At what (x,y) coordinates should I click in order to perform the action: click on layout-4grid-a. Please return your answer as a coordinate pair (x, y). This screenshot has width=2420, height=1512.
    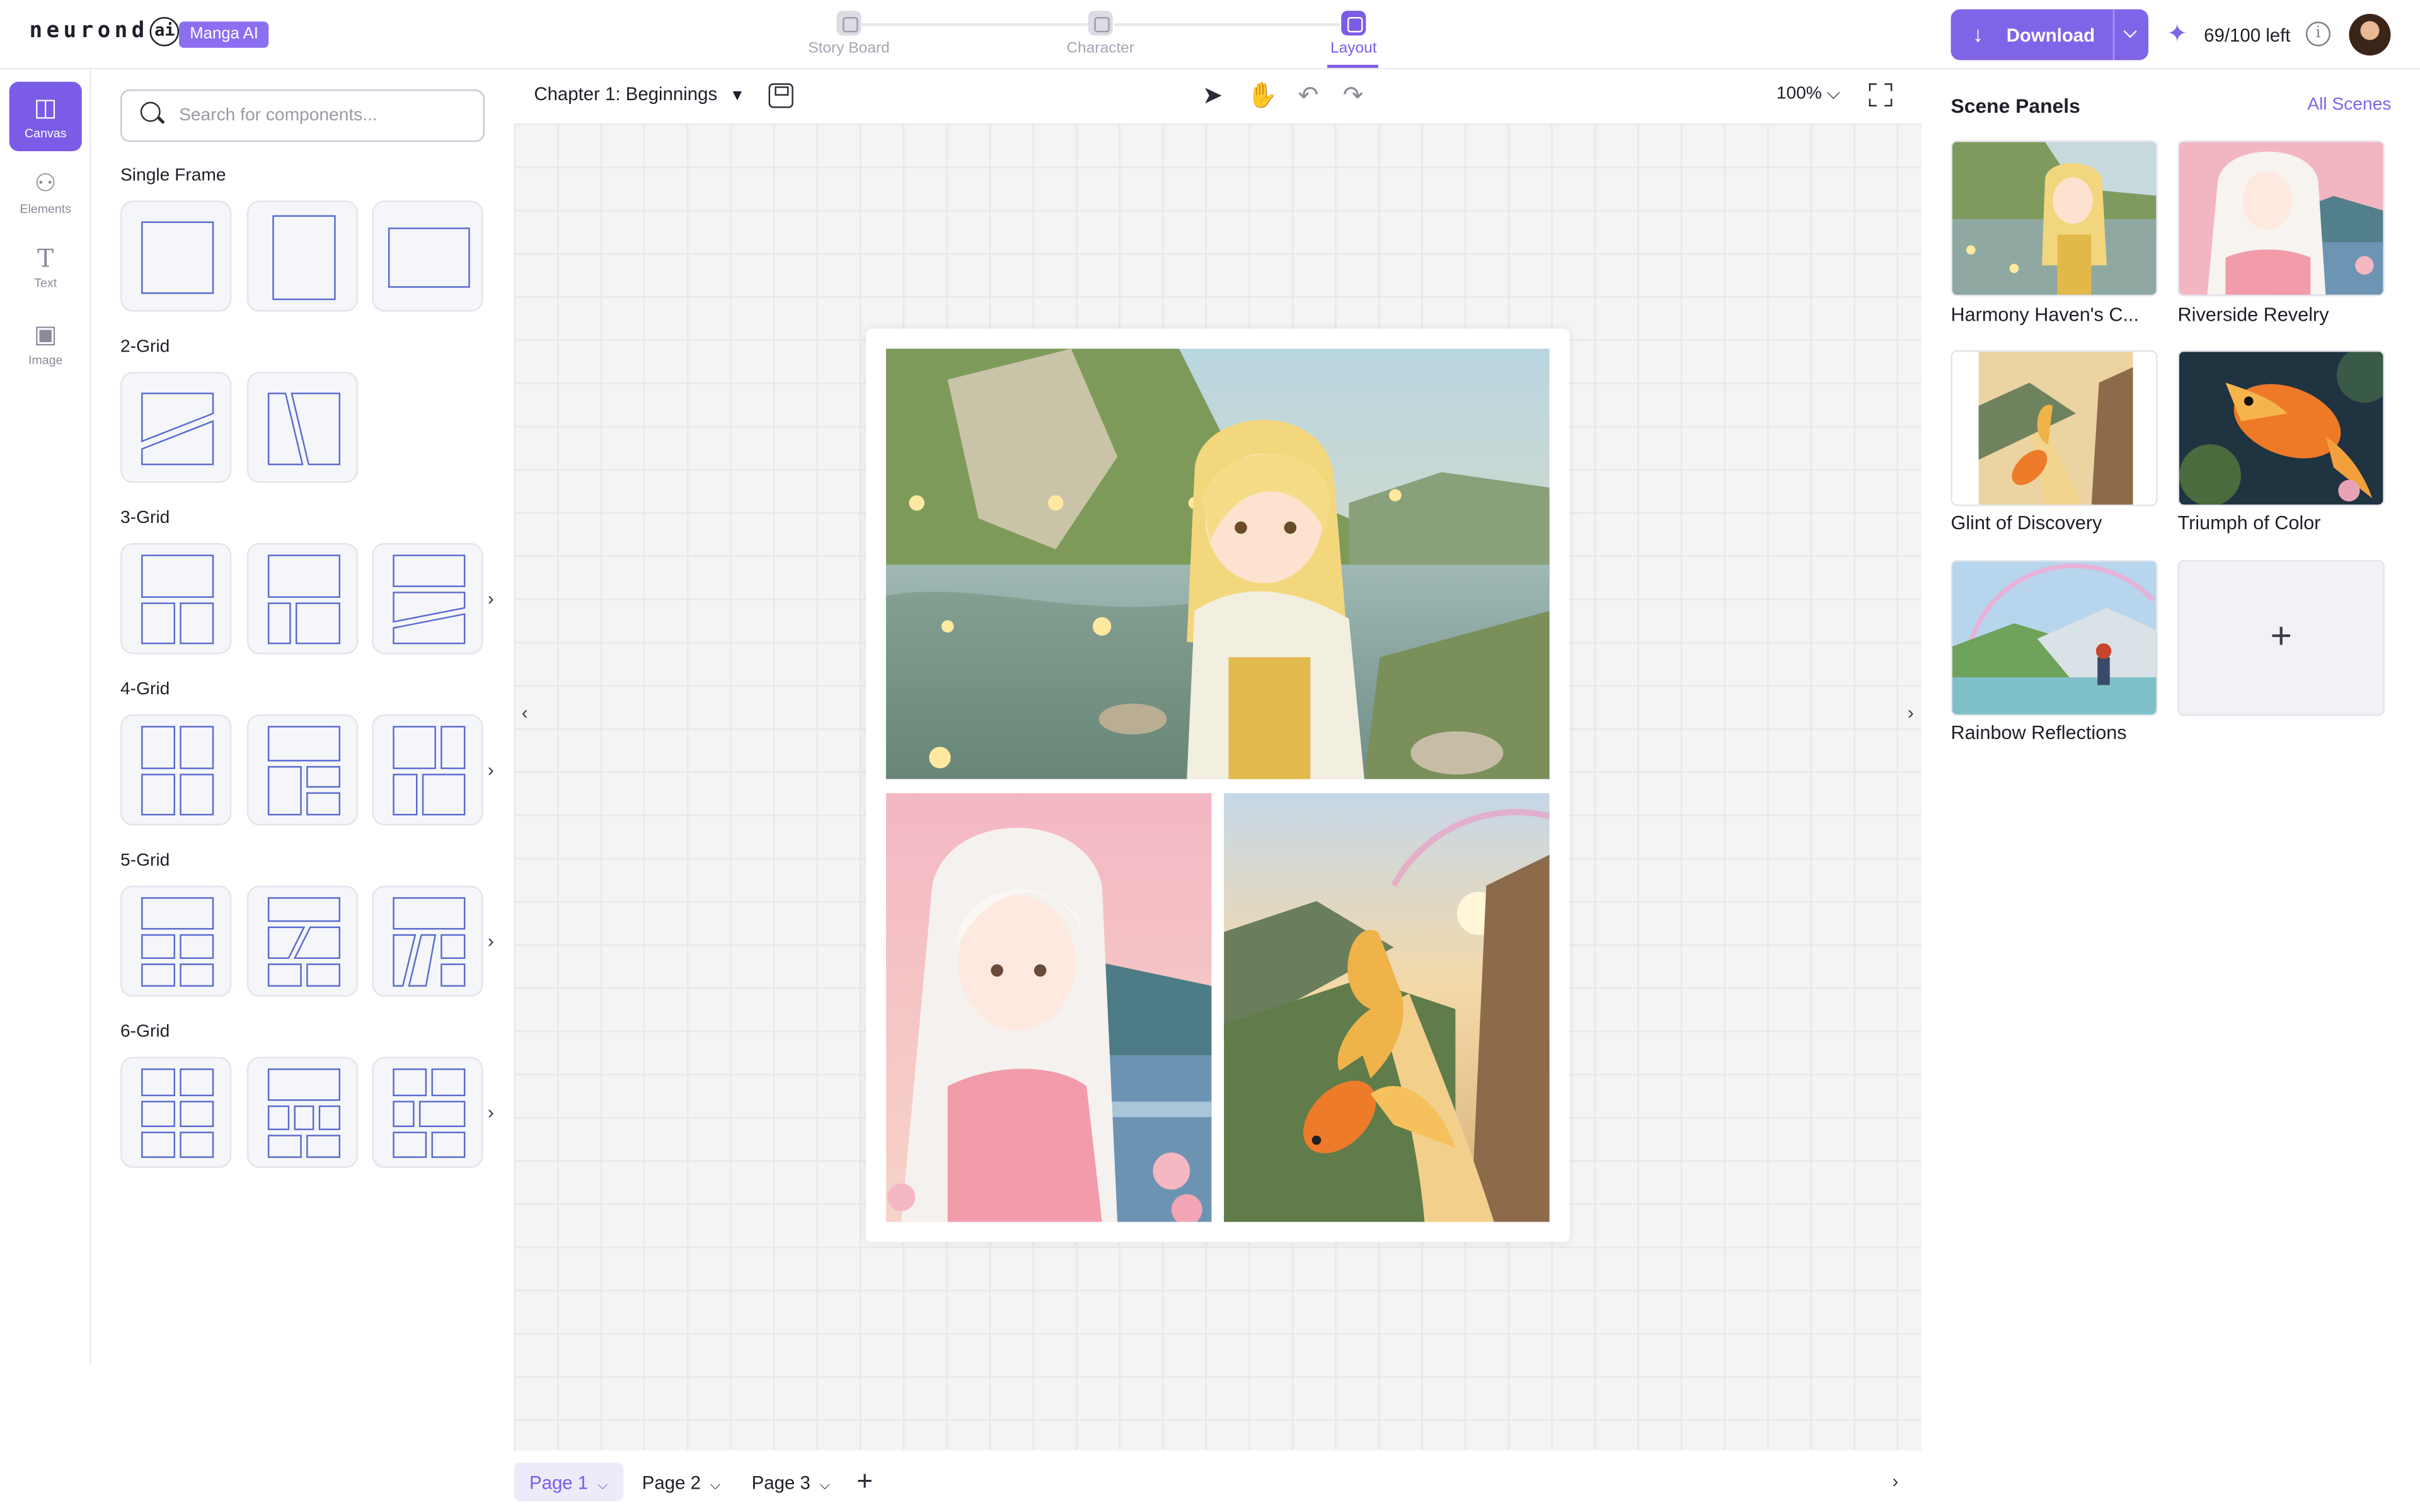
    Looking at the image, I should click on (176, 770).